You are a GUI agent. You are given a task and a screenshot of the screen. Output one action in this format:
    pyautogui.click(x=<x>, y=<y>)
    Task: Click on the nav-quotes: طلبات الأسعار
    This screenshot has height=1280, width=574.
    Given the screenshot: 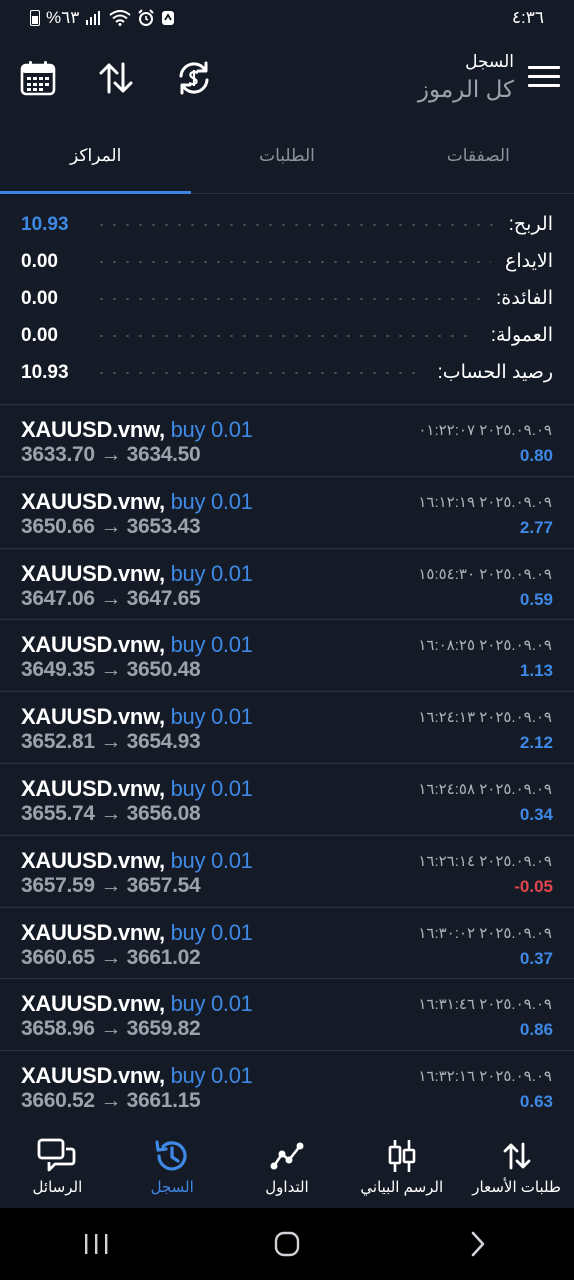 What is the action you would take?
    pyautogui.click(x=516, y=1167)
    